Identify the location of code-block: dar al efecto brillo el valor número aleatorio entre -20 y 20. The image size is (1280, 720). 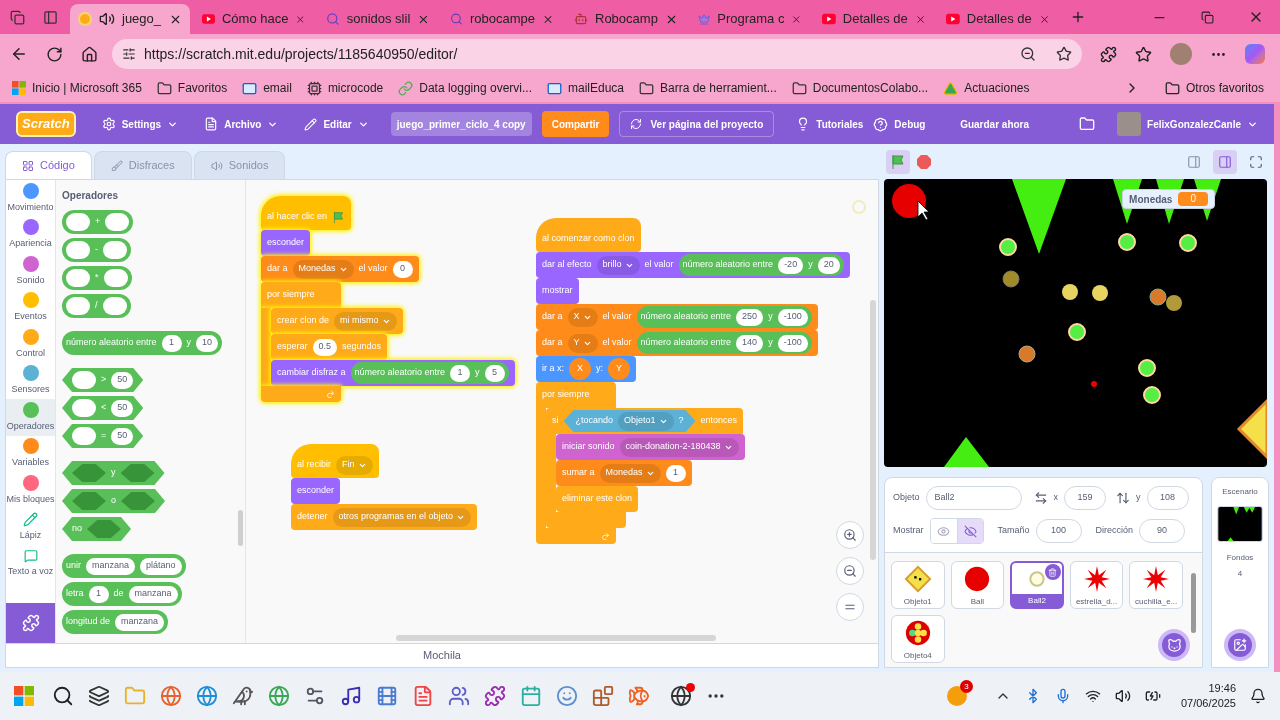
(693, 265).